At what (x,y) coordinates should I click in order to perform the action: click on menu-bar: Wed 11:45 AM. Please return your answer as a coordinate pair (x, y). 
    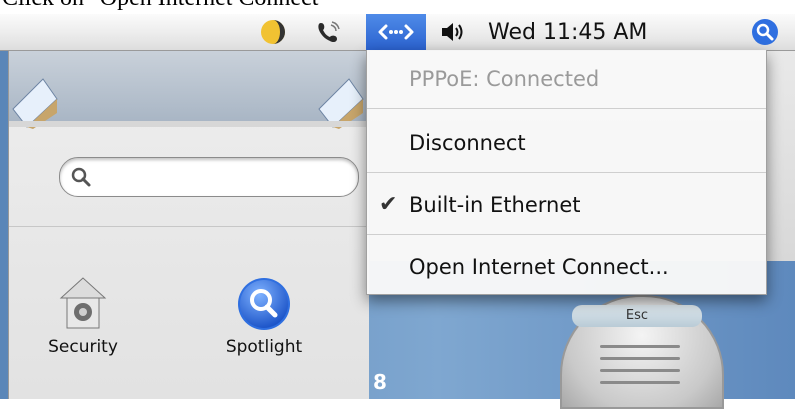
    Looking at the image, I should click on (397, 32).